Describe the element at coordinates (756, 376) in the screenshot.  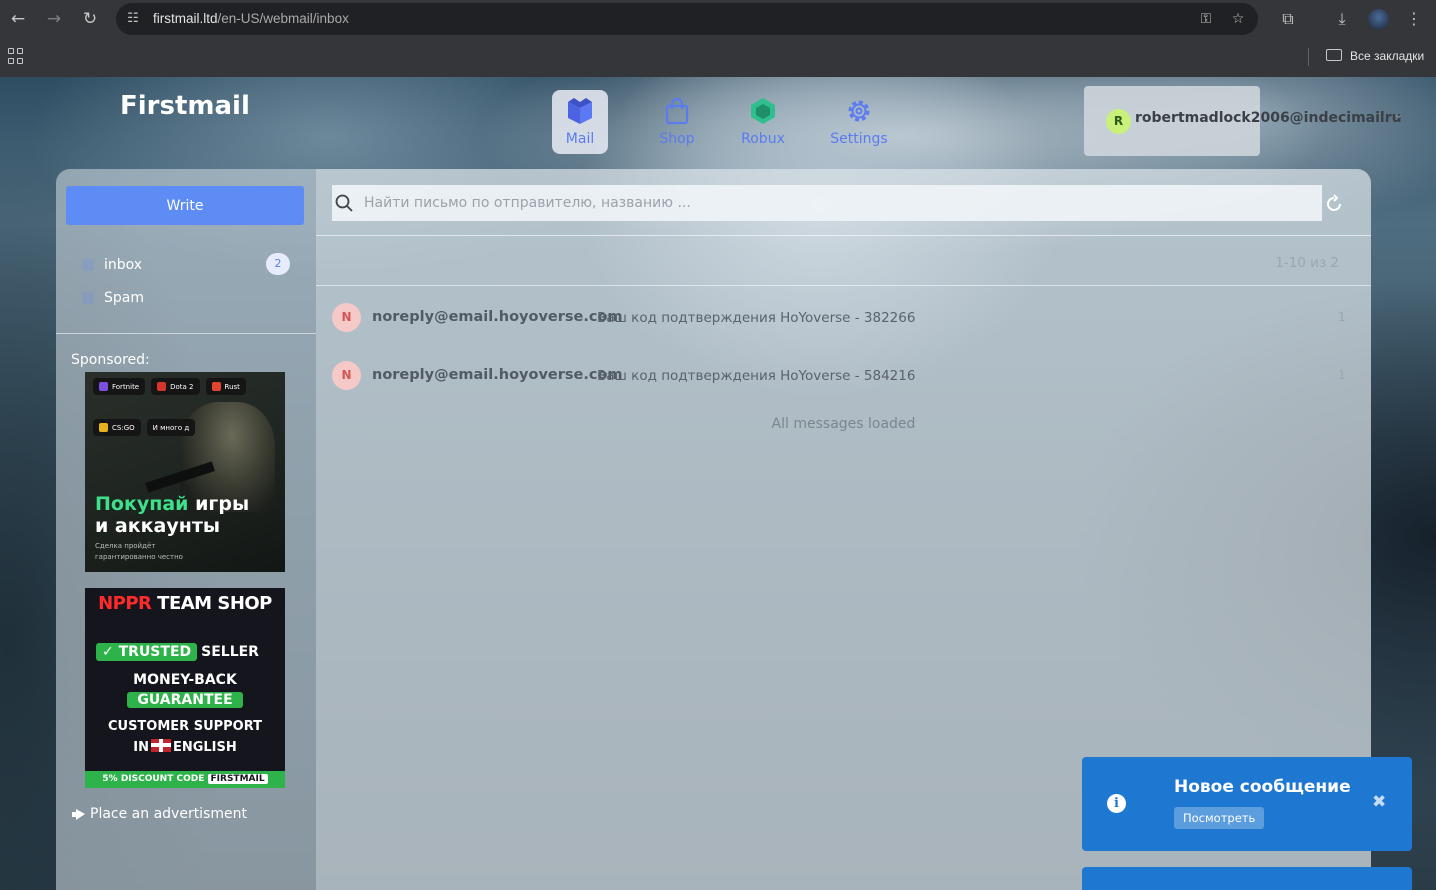
I see `message-subject: Ваш код подтверждения HoYoverse - 584216` at that location.